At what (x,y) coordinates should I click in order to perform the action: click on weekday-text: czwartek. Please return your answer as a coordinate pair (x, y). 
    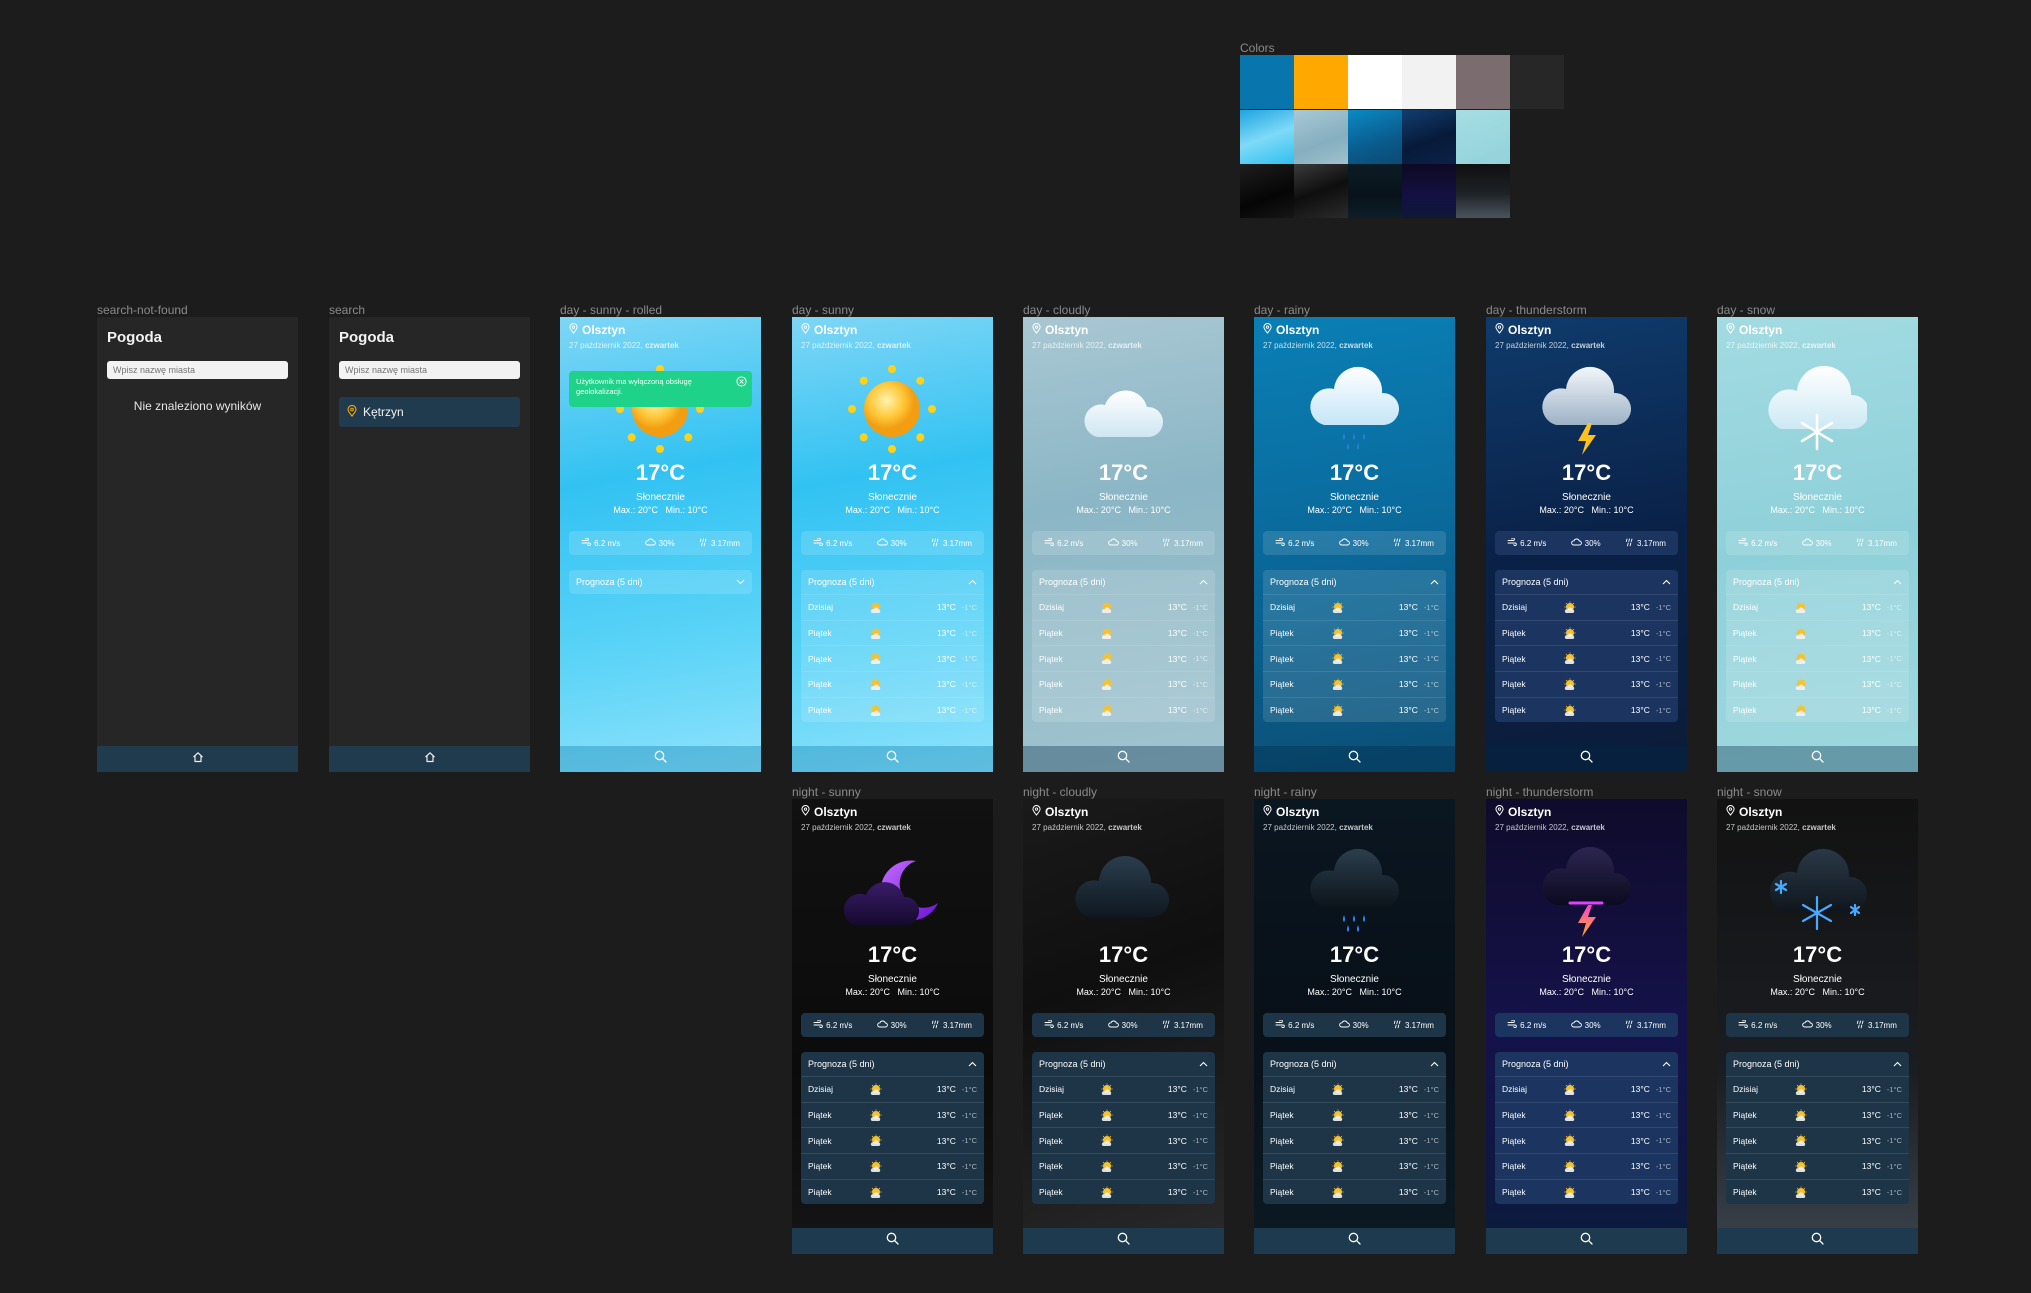
    Looking at the image, I should click on (894, 345).